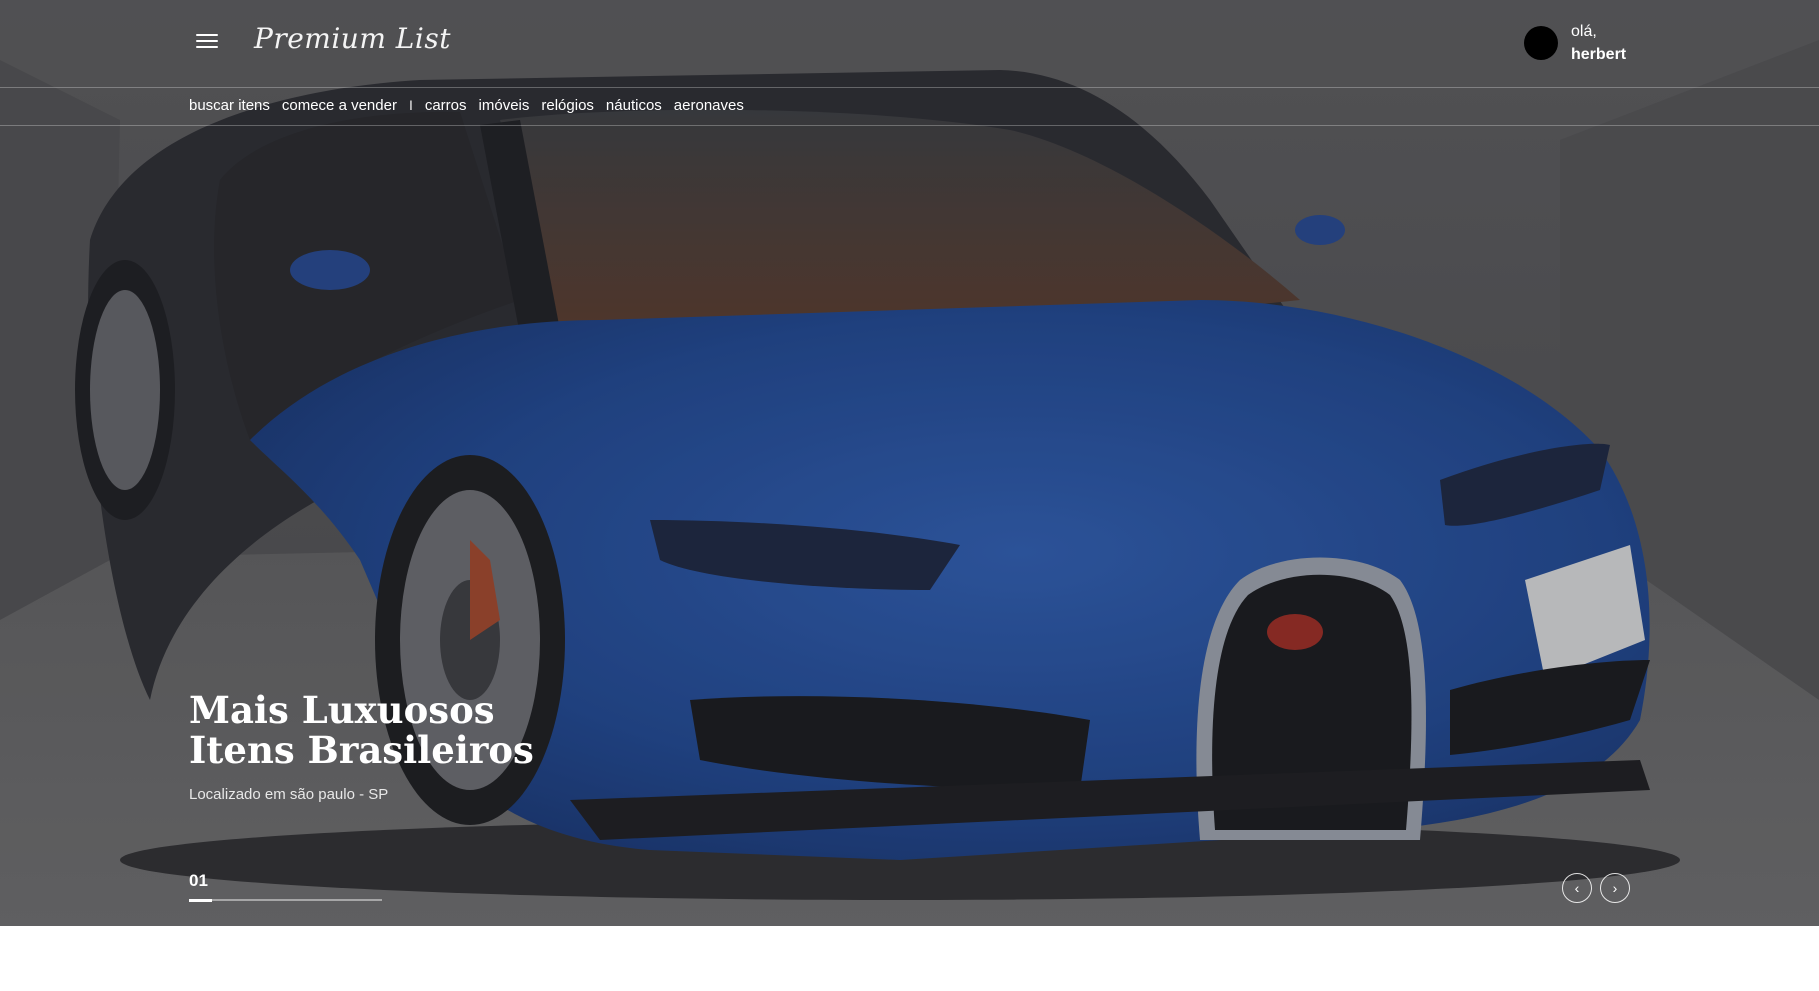 This screenshot has width=1819, height=991. I want to click on hero-title-line-1: Mais Luxuosos, so click(342, 710).